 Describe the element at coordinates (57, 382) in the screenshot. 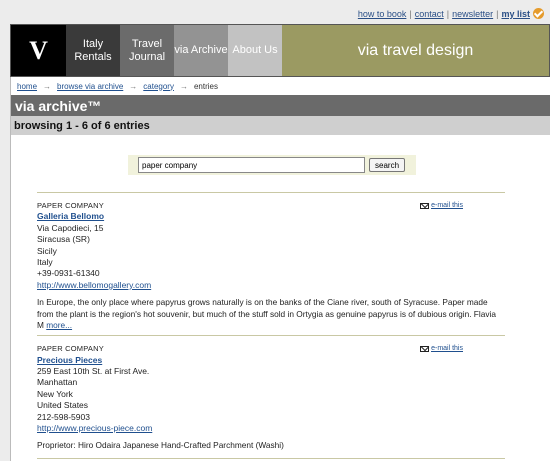

I see `address-line: Manhattan` at that location.